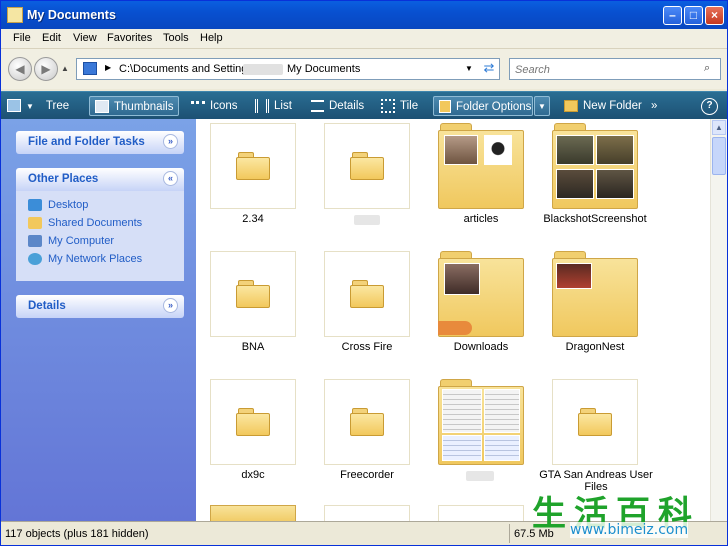 This screenshot has width=728, height=546. I want to click on status-object-count: 117 objects (plus 181 hidden), so click(77, 534).